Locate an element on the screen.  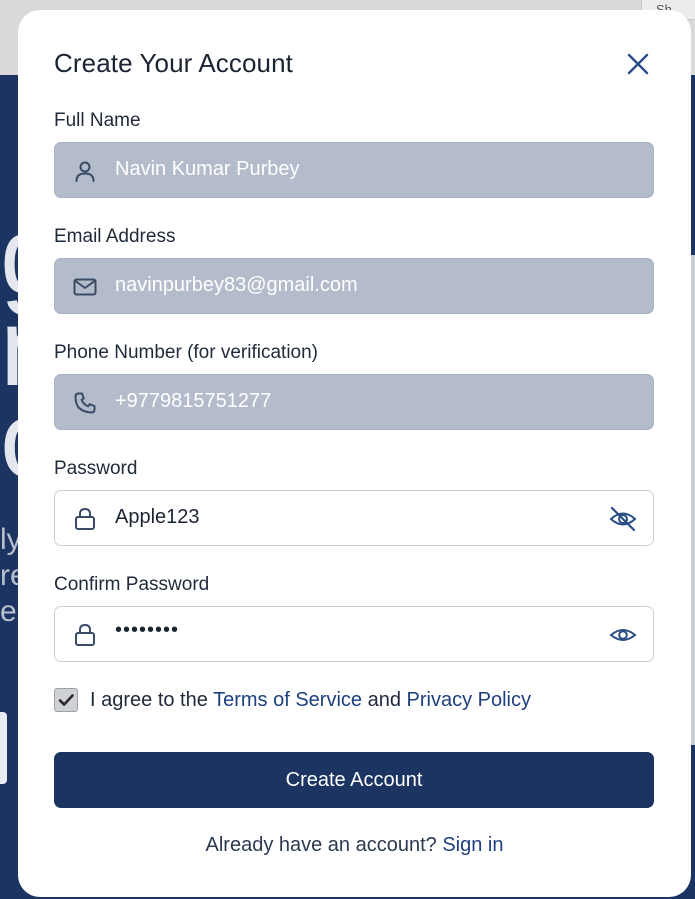
email-field: navinpurbey83@gmail.com is located at coordinates (354, 286).